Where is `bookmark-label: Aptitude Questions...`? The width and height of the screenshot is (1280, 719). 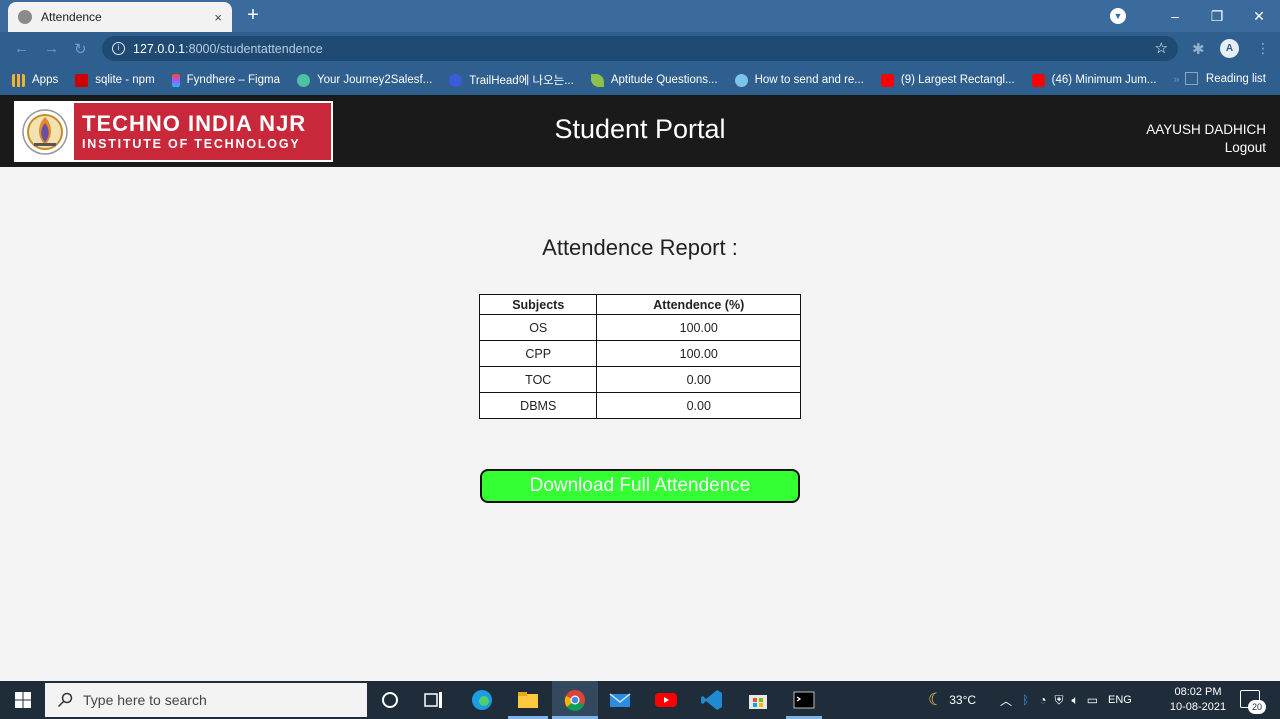 bookmark-label: Aptitude Questions... is located at coordinates (664, 80).